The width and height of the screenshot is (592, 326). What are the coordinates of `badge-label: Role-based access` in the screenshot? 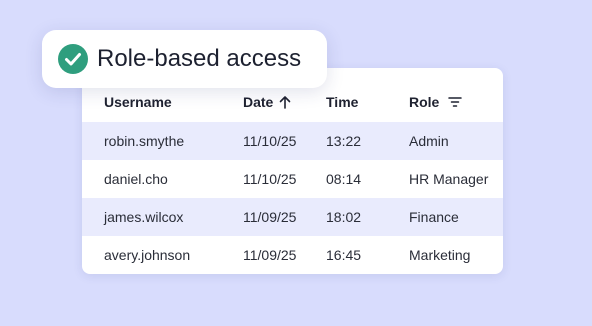 It's located at (199, 58).